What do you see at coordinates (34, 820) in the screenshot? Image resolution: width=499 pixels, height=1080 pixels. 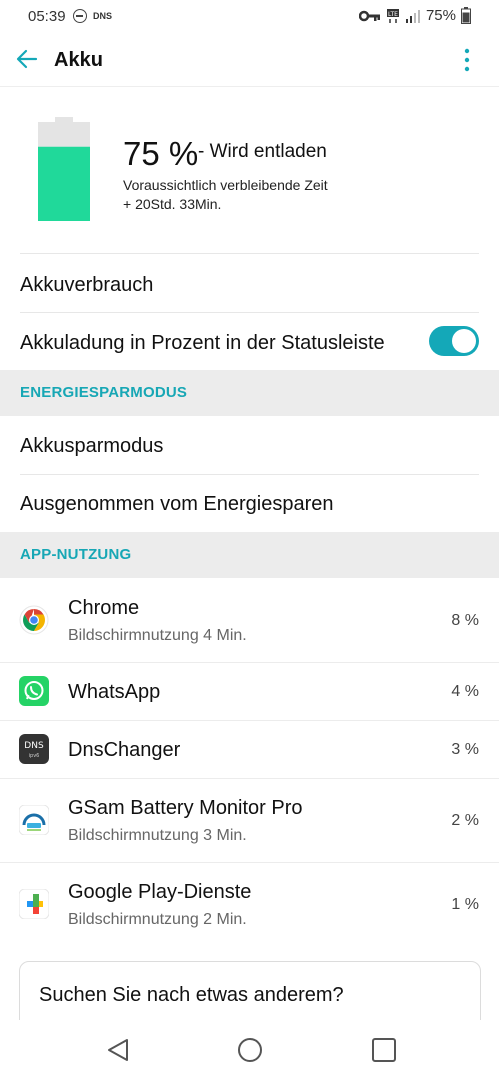 I see `gsam-icon` at bounding box center [34, 820].